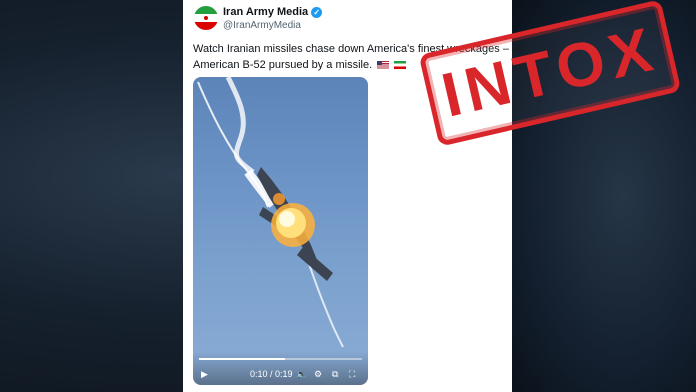 This screenshot has height=392, width=696. What do you see at coordinates (352, 374) in the screenshot?
I see `fullscreen-icon: ⛶` at bounding box center [352, 374].